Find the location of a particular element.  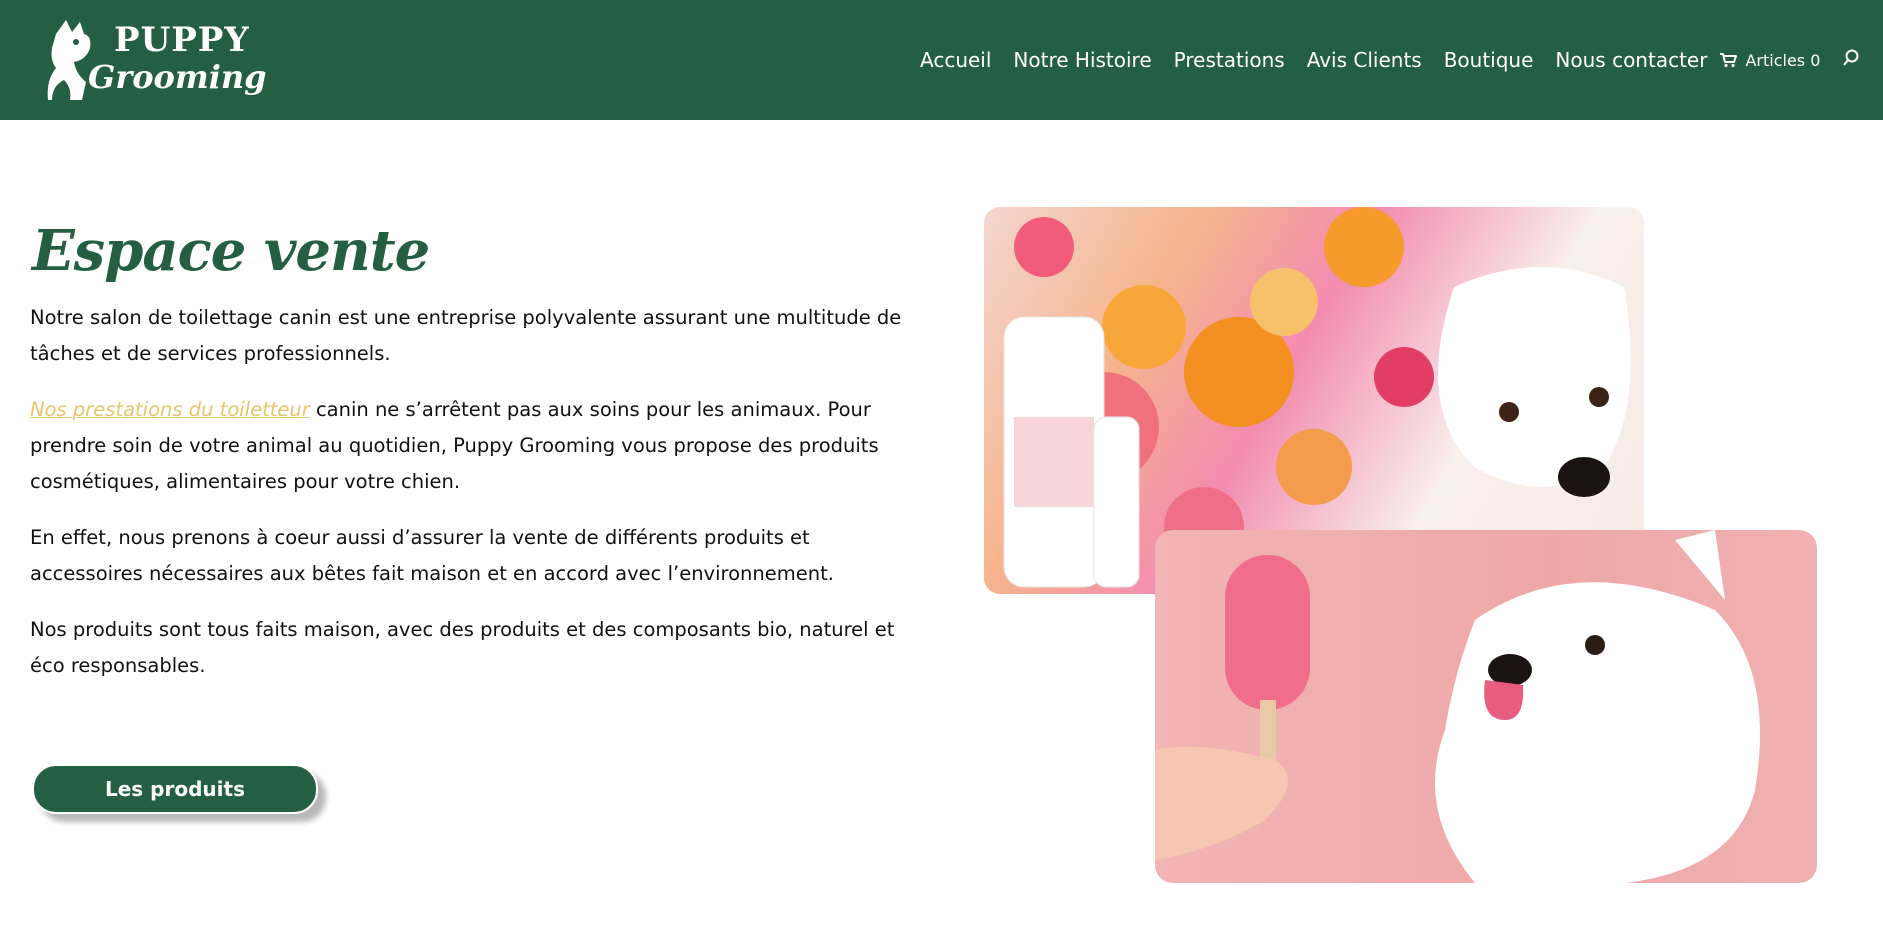

dog-popsicle-image is located at coordinates (1486, 706).